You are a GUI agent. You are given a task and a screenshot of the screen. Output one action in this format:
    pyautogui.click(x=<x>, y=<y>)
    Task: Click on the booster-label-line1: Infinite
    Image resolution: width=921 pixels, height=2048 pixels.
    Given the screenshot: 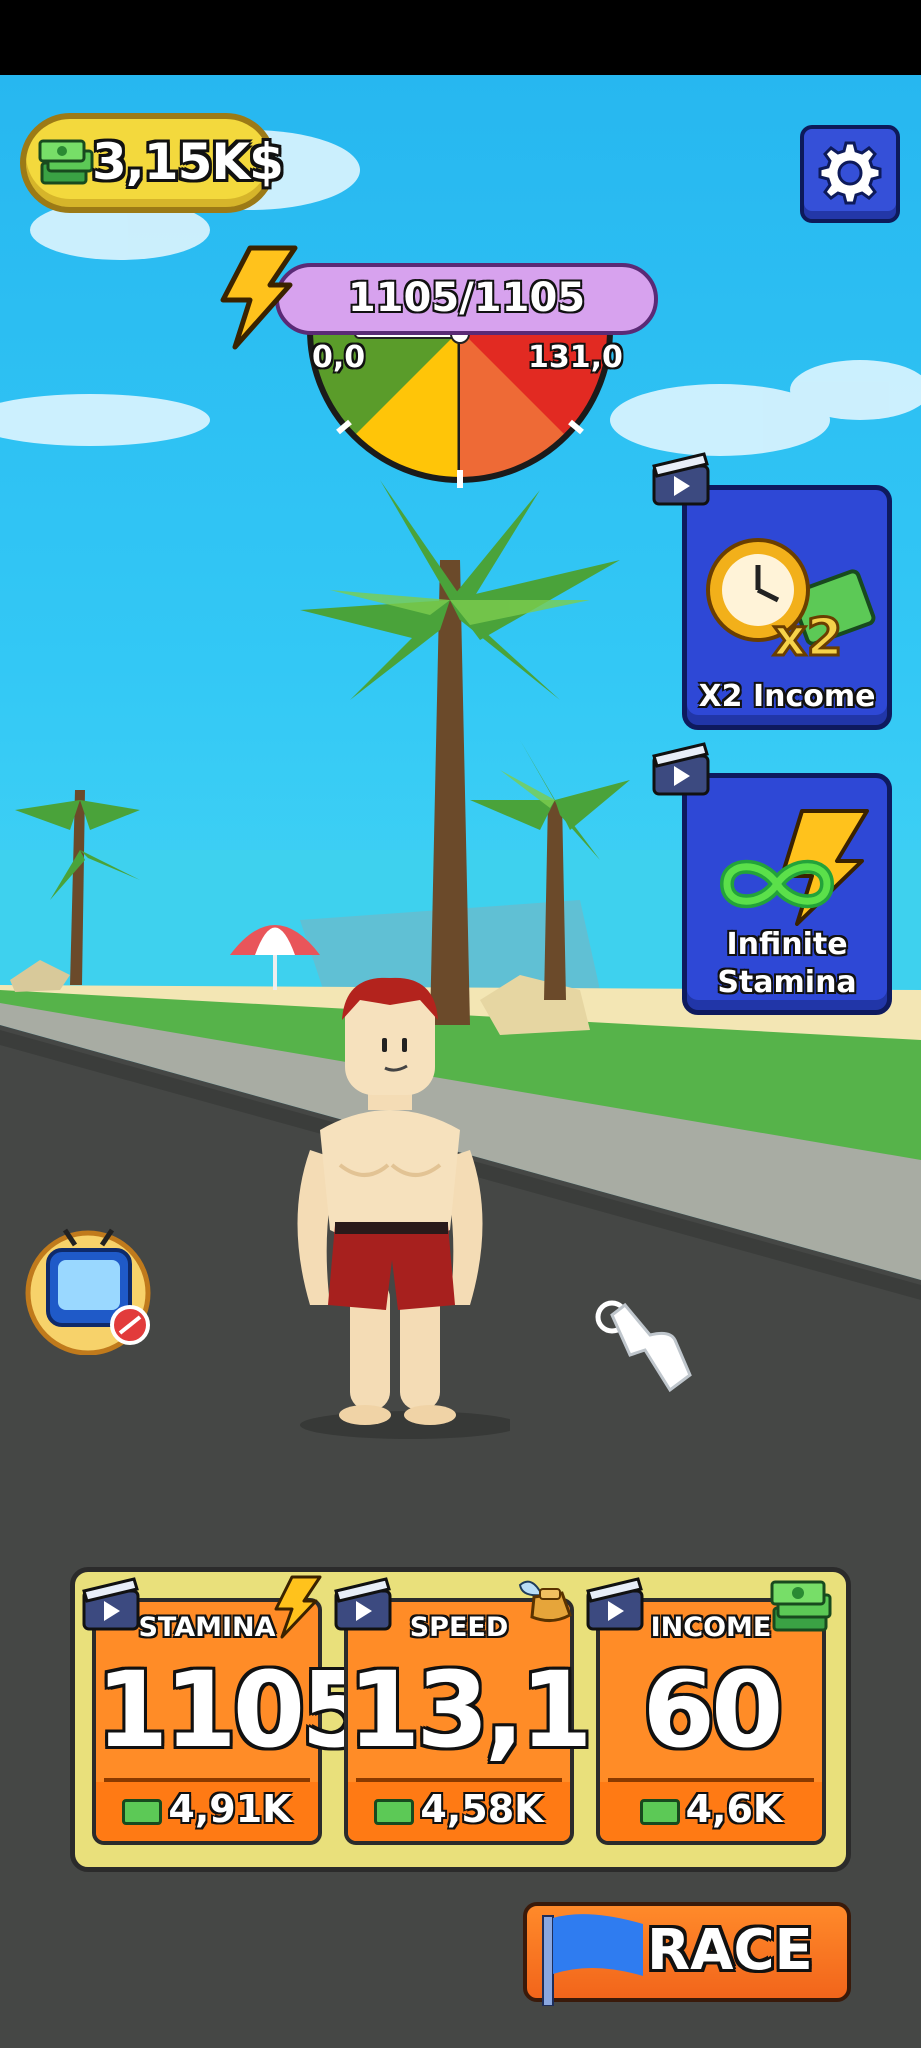 What is the action you would take?
    pyautogui.click(x=787, y=944)
    